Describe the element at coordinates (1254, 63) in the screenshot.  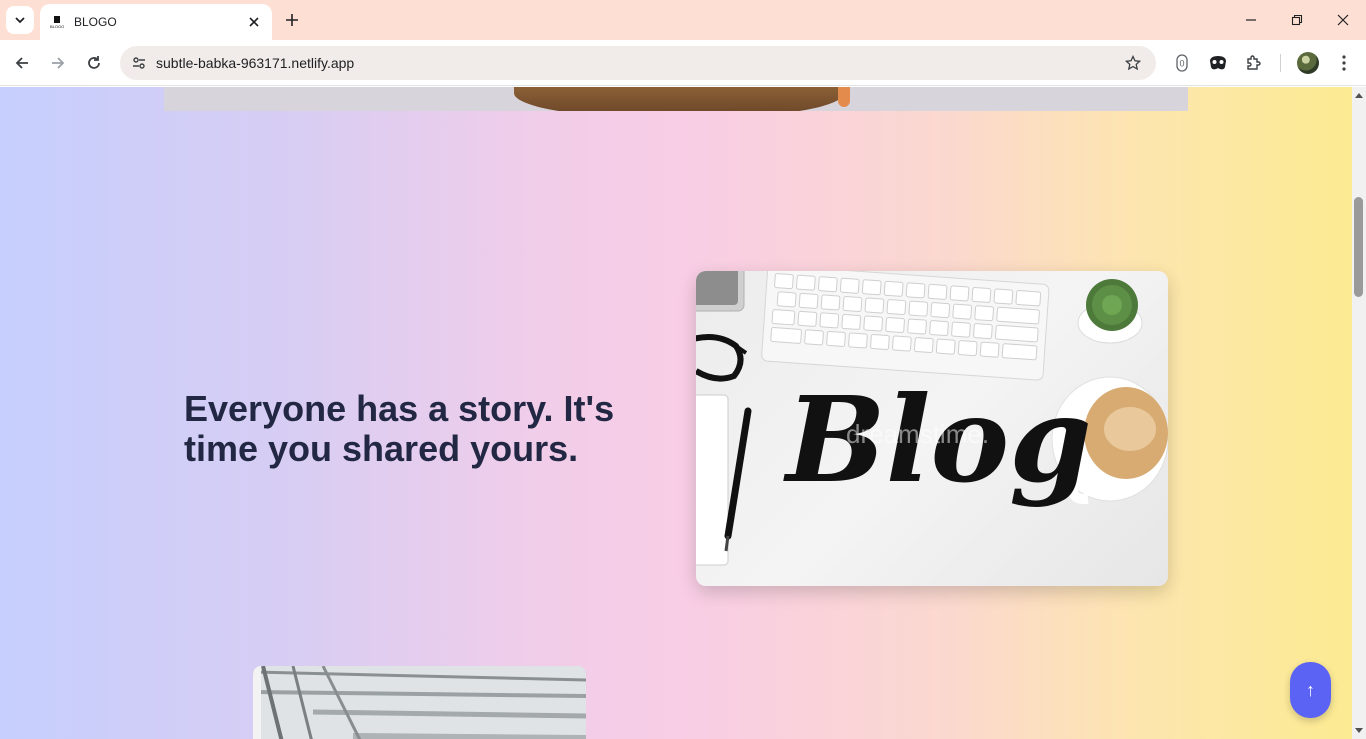
I see `extensions-puzzle-icon` at that location.